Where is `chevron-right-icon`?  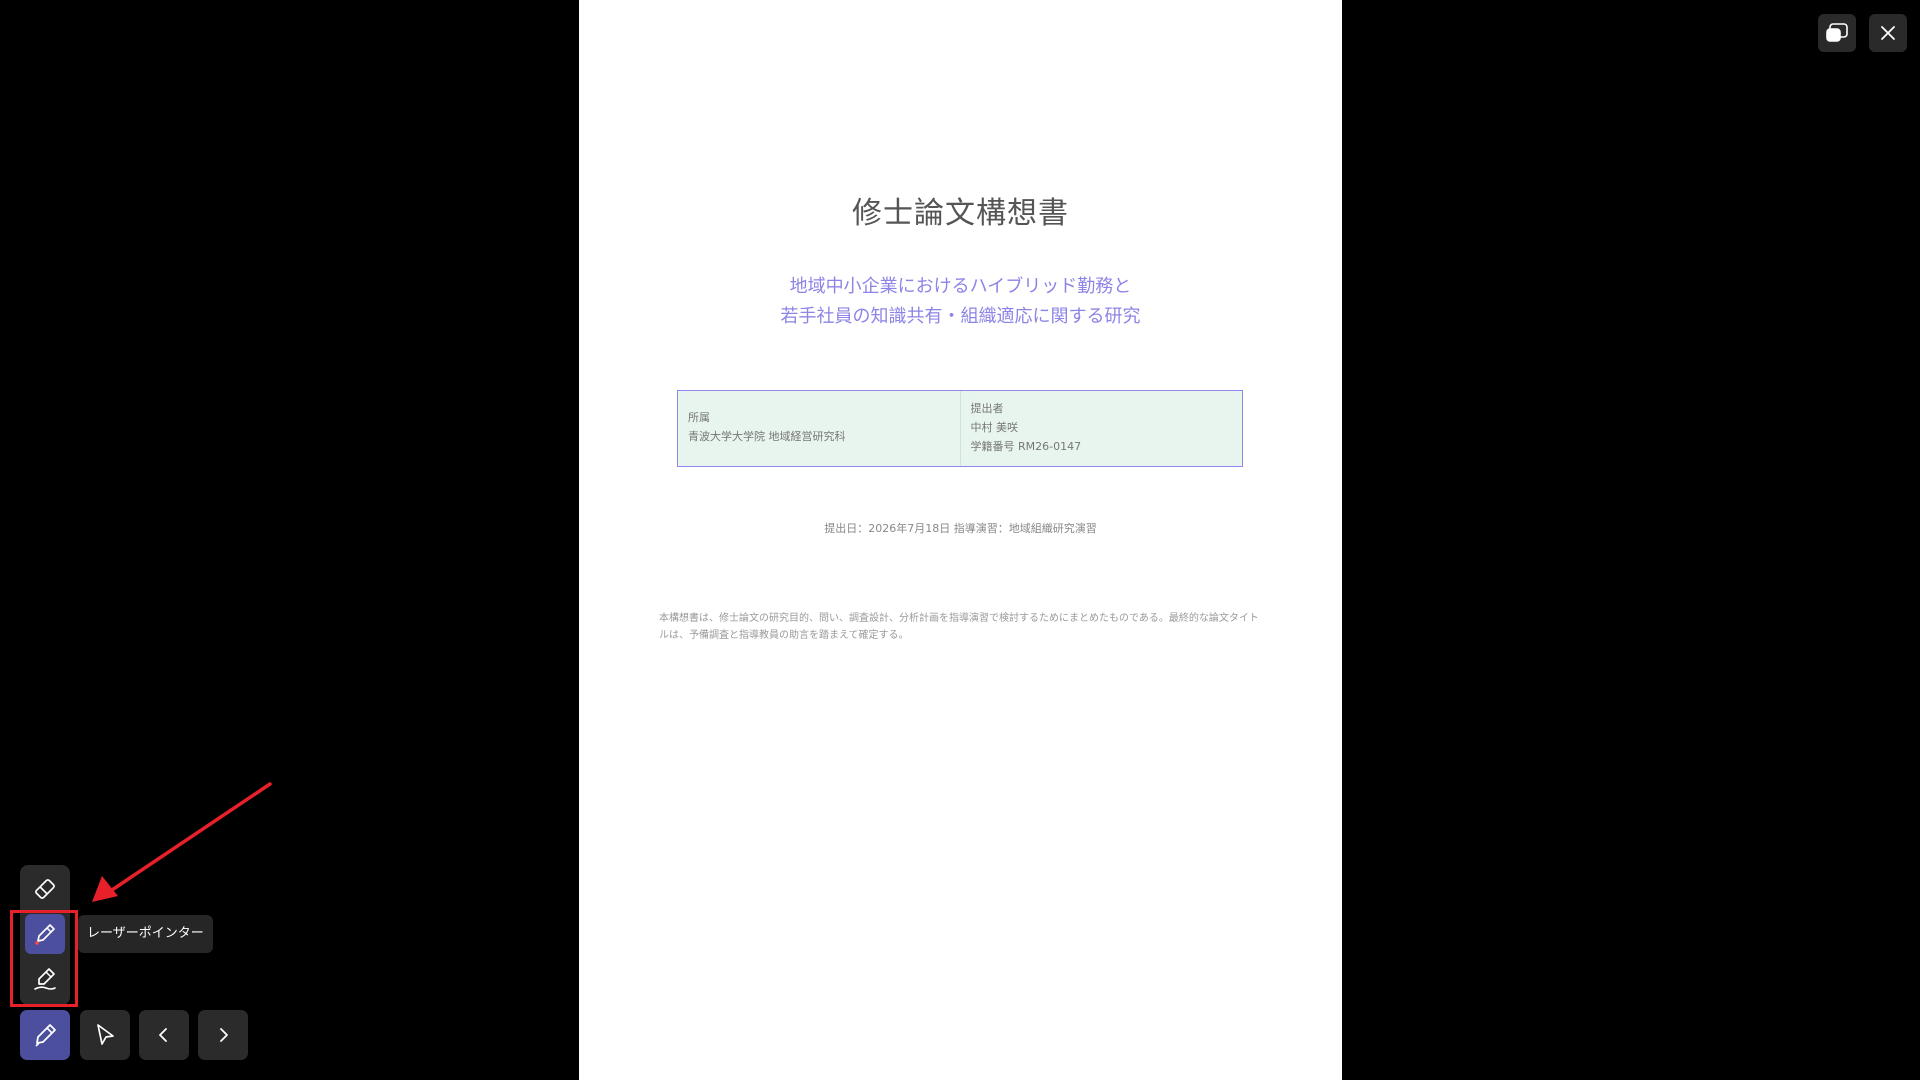 chevron-right-icon is located at coordinates (224, 1035).